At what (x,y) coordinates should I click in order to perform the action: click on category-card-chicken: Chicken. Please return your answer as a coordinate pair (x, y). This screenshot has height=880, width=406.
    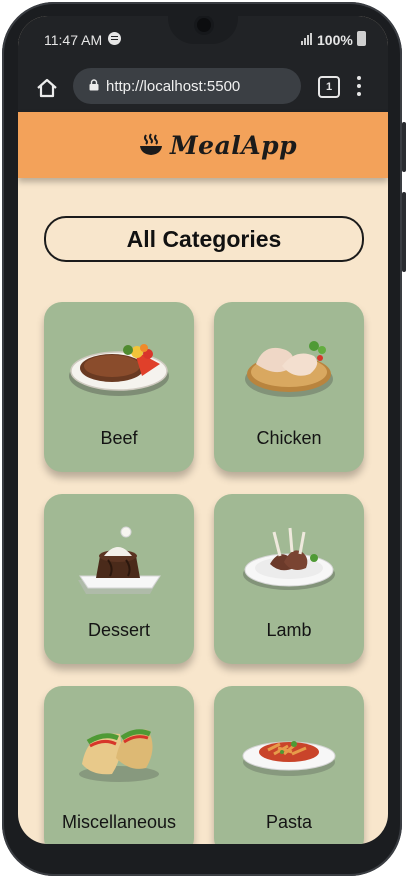
    Looking at the image, I should click on (289, 387).